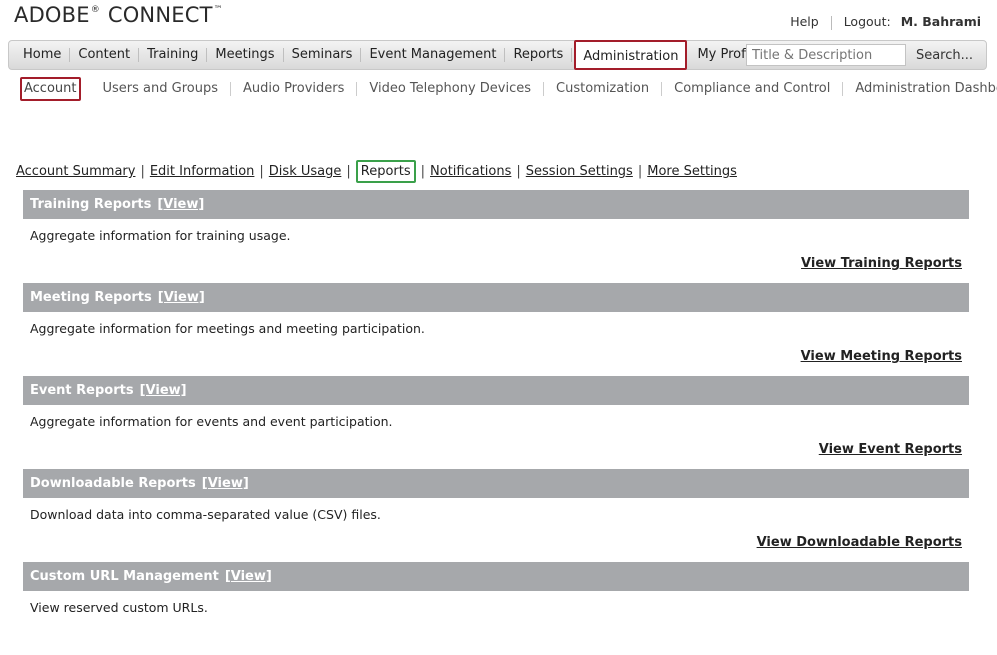  Describe the element at coordinates (867, 21) in the screenshot. I see `logout-link: Logout:` at that location.